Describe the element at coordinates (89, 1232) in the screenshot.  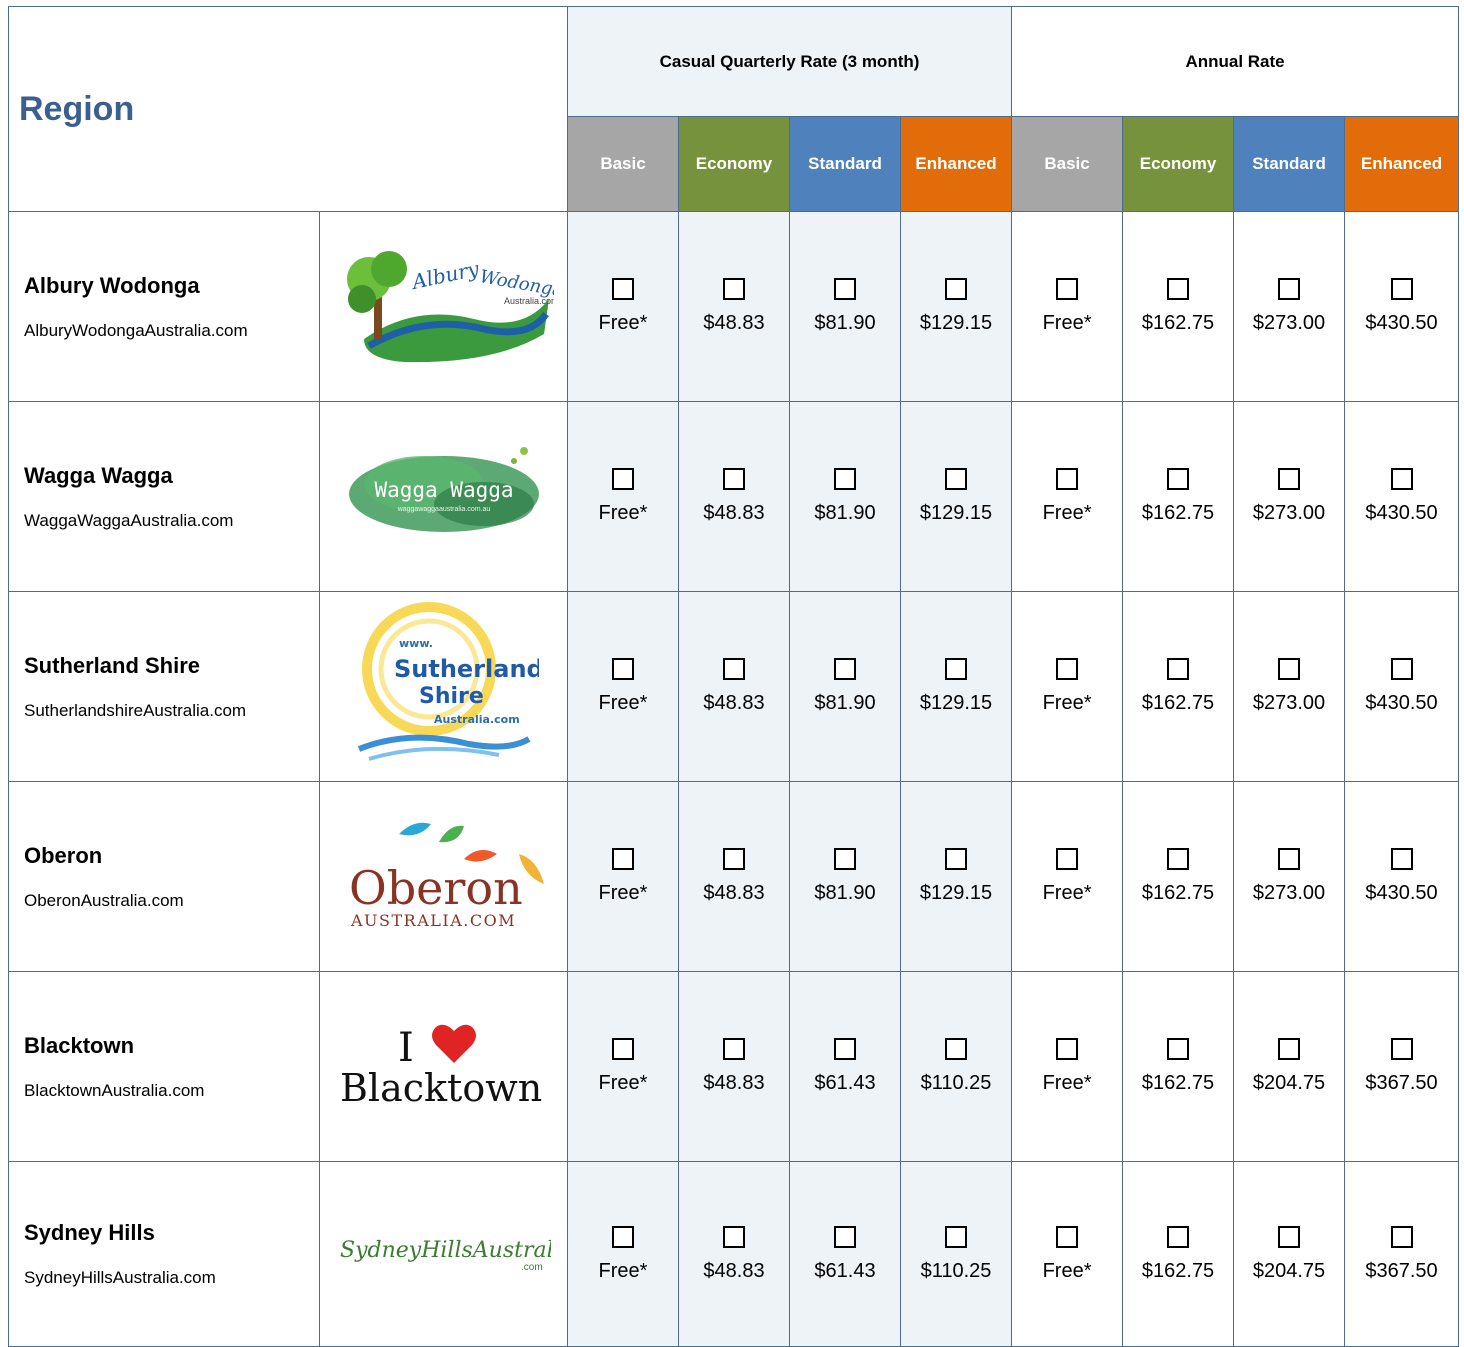
I see `region-name: Sydney Hills` at that location.